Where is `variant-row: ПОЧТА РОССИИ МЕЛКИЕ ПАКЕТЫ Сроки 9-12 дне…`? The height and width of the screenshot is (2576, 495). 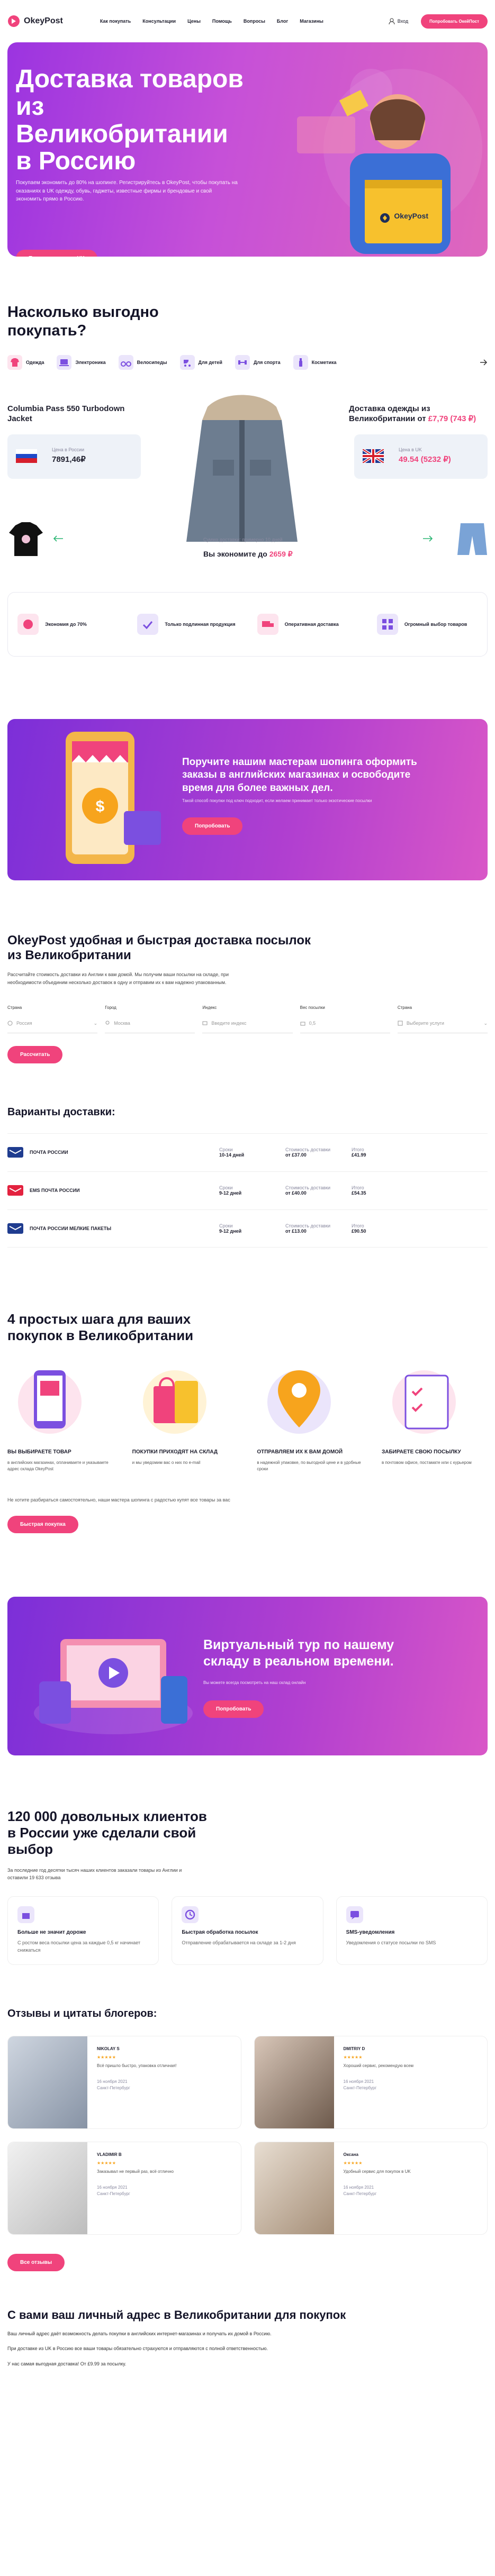
variant-row: ПОЧТА РОССИИ МЕЛКИЕ ПАКЕТЫ Сроки 9-12 дне… is located at coordinates (247, 1228).